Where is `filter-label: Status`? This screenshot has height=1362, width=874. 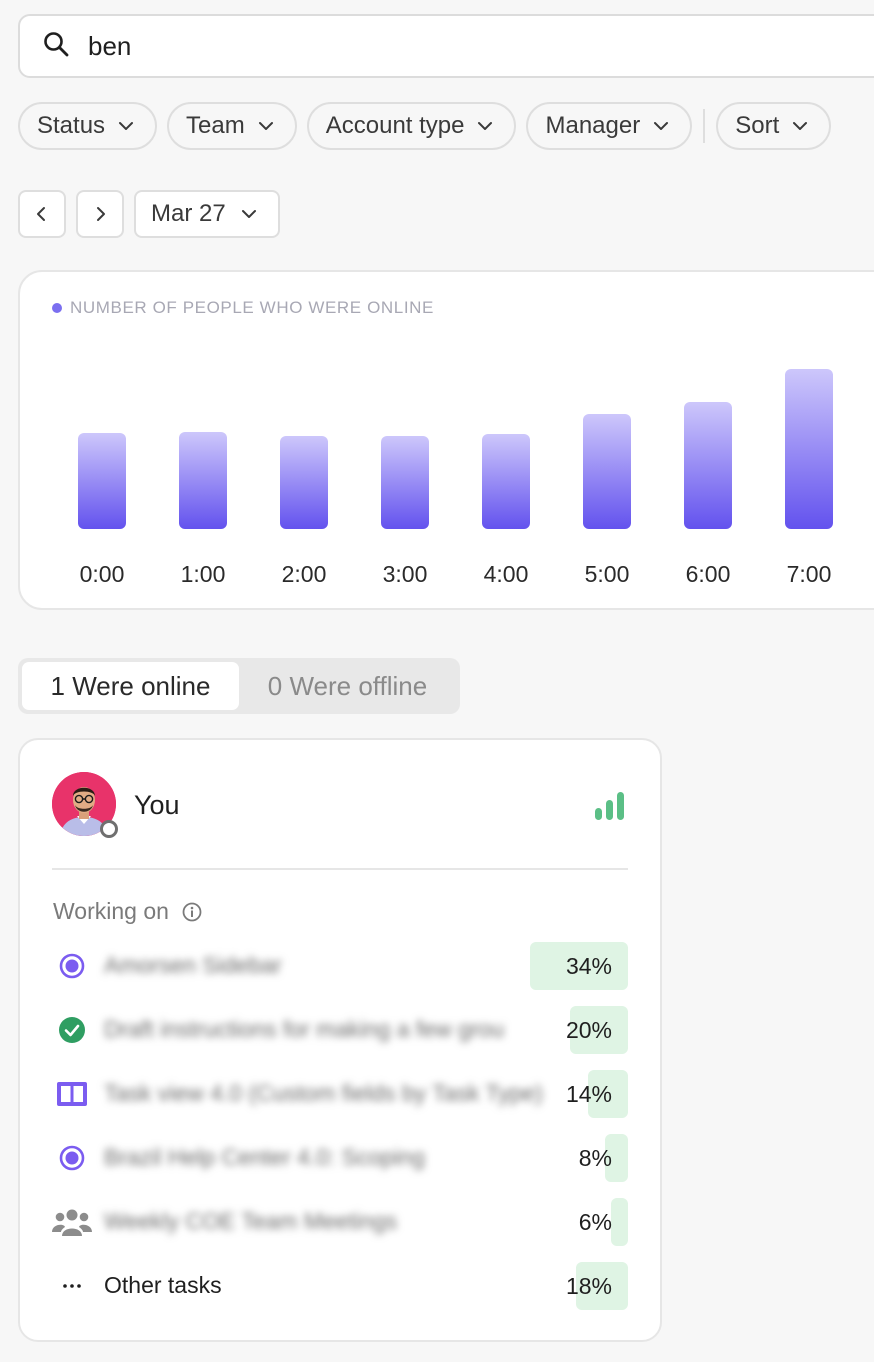 filter-label: Status is located at coordinates (71, 125).